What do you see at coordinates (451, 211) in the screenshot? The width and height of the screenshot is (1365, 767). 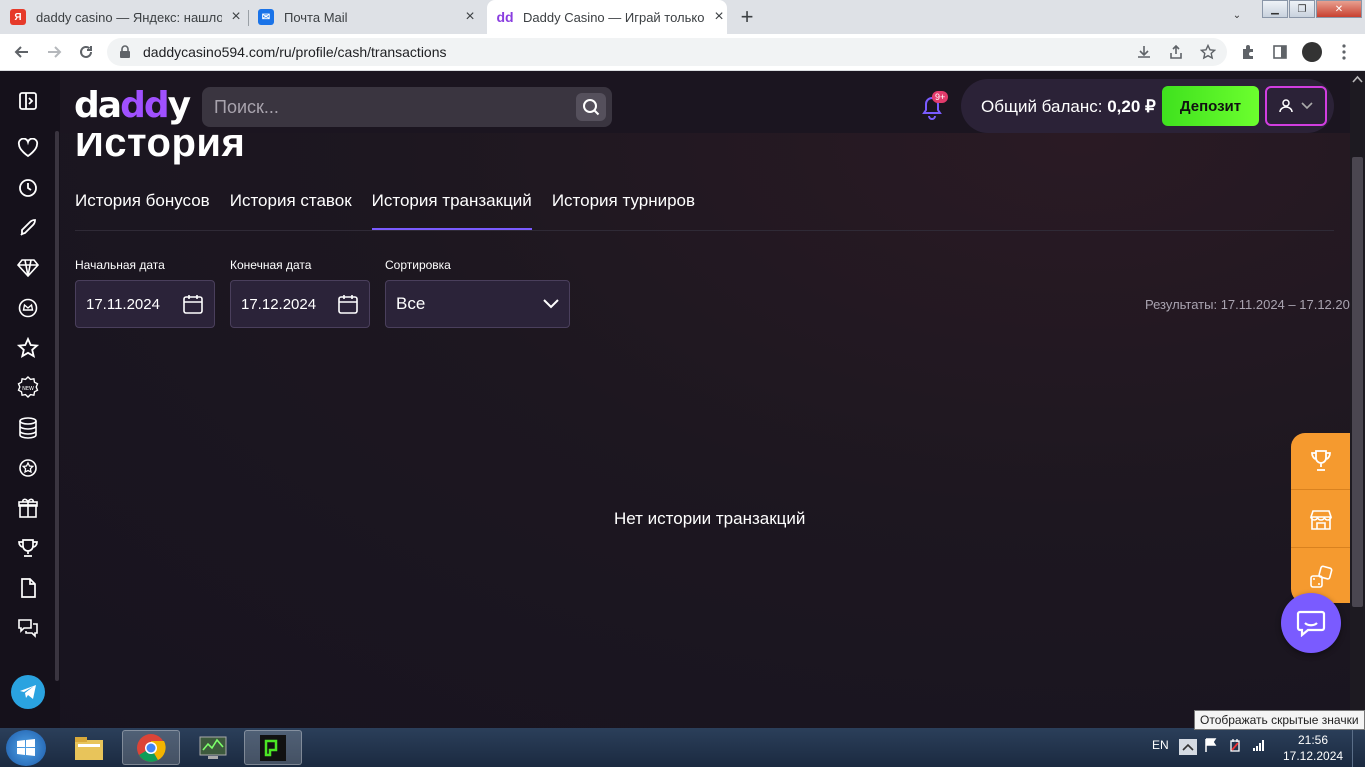 I see `tab-transaction-history: История транзакций` at bounding box center [451, 211].